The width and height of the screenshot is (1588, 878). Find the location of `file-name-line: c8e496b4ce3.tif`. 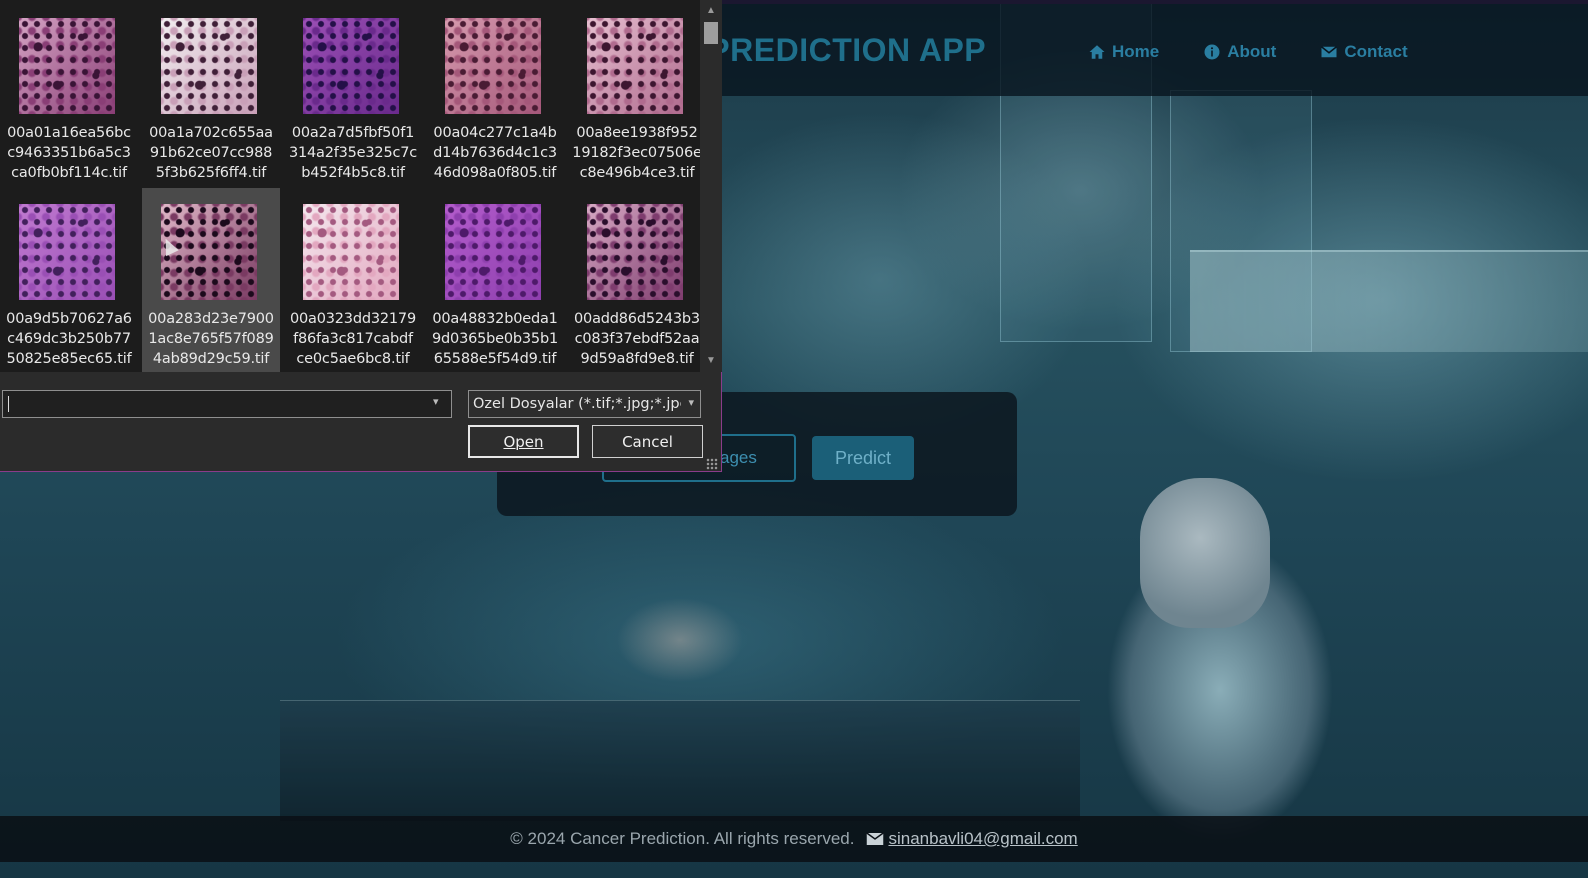

file-name-line: c8e496b4ce3.tif is located at coordinates (637, 173).